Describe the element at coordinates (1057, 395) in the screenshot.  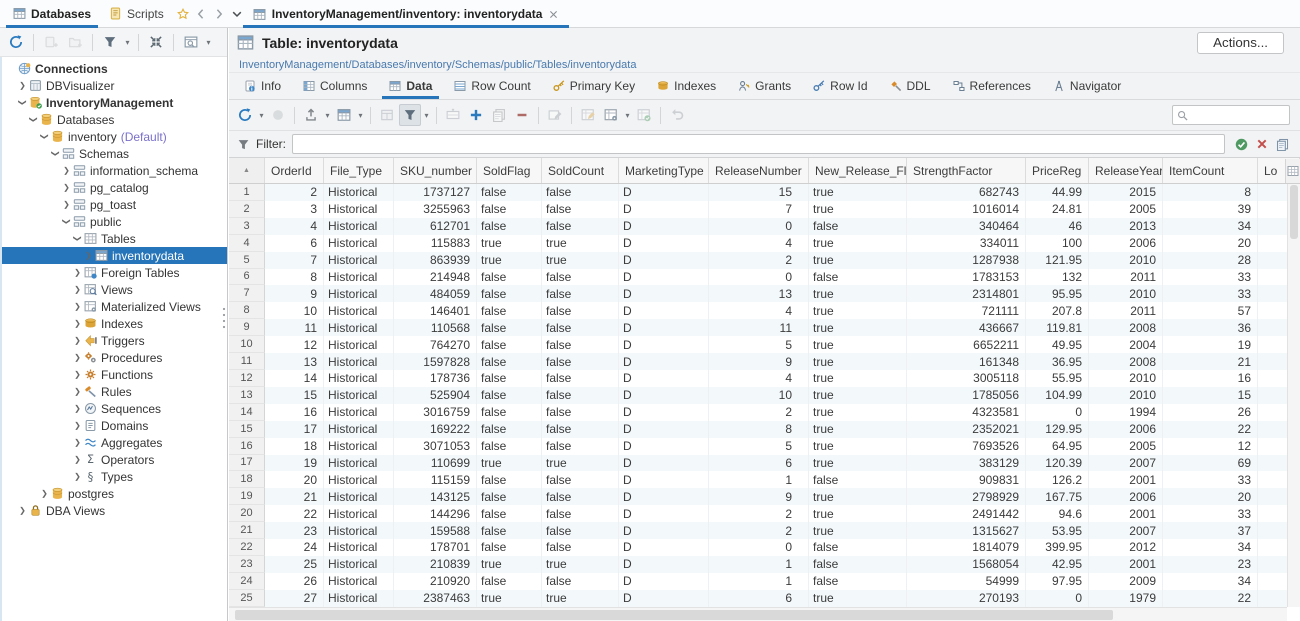
I see `table-cell: 104.99` at that location.